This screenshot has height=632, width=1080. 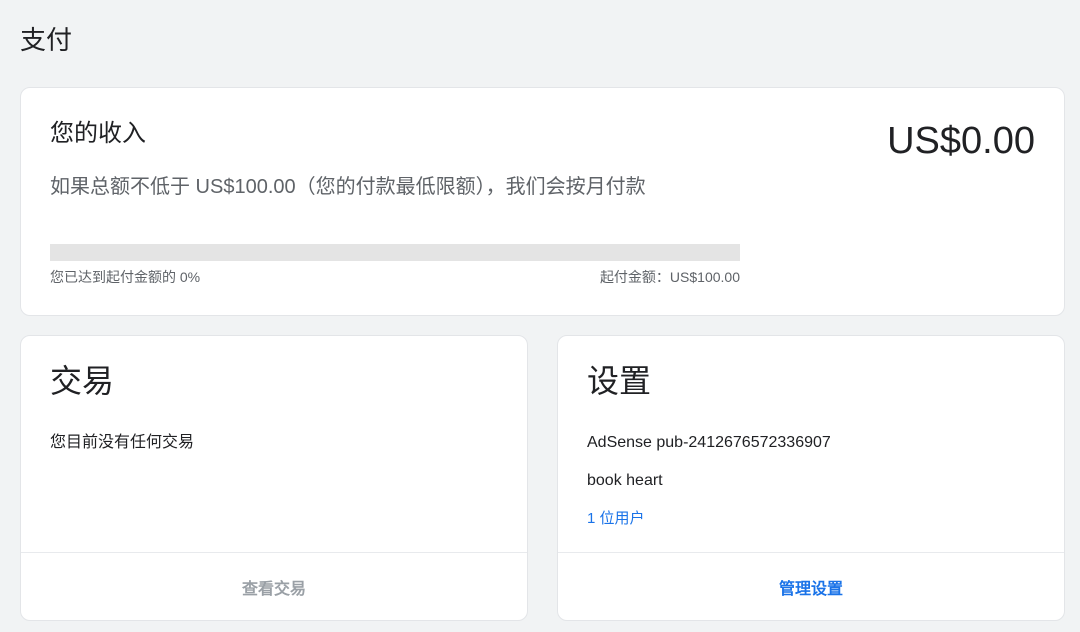 I want to click on view-transactions-button: 查看交易, so click(x=274, y=587).